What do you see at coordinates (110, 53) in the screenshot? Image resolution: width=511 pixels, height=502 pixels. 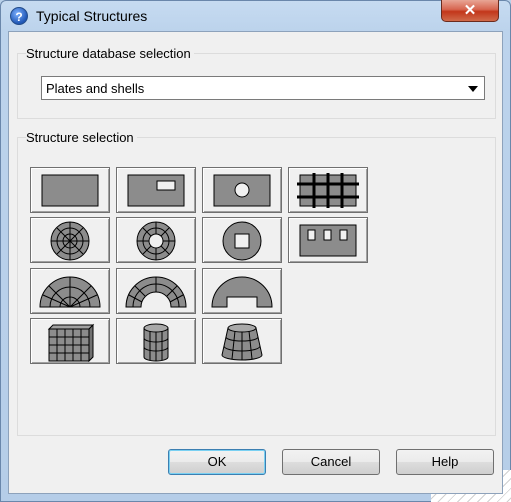 I see `database-group-label: Structure database selection` at bounding box center [110, 53].